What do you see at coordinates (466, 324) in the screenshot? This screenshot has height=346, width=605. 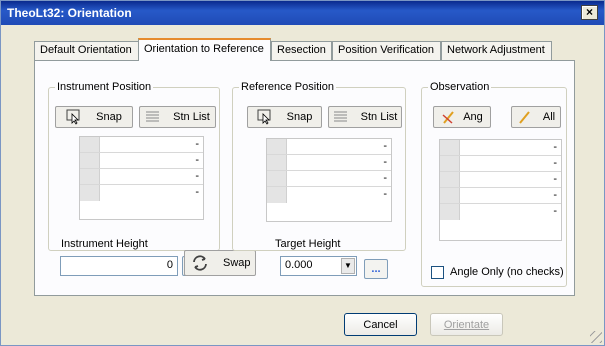 I see `orientate-button: Orientate` at bounding box center [466, 324].